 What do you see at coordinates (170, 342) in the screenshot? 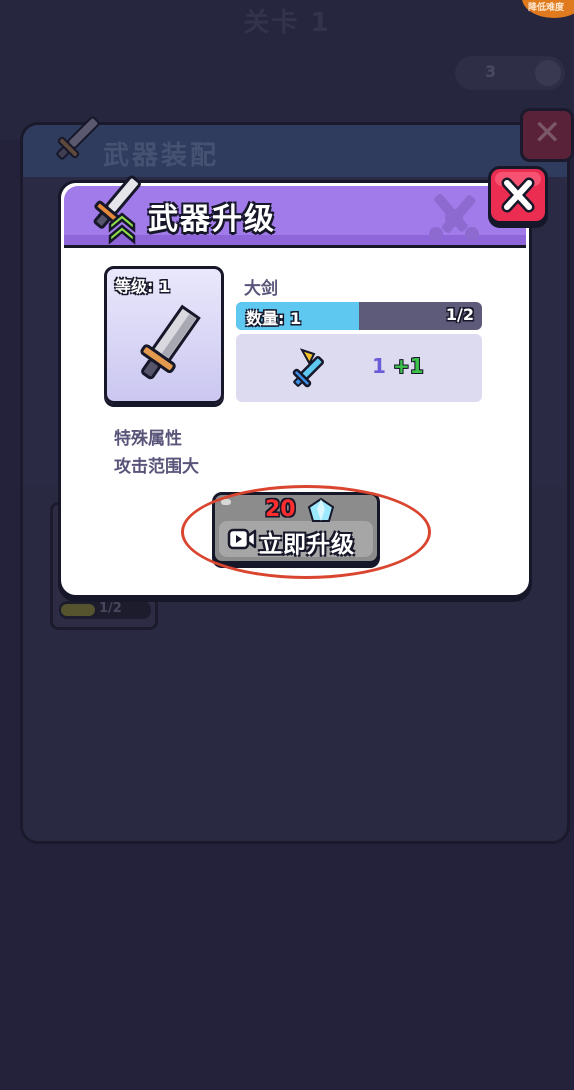
I see `greatsword-icon` at bounding box center [170, 342].